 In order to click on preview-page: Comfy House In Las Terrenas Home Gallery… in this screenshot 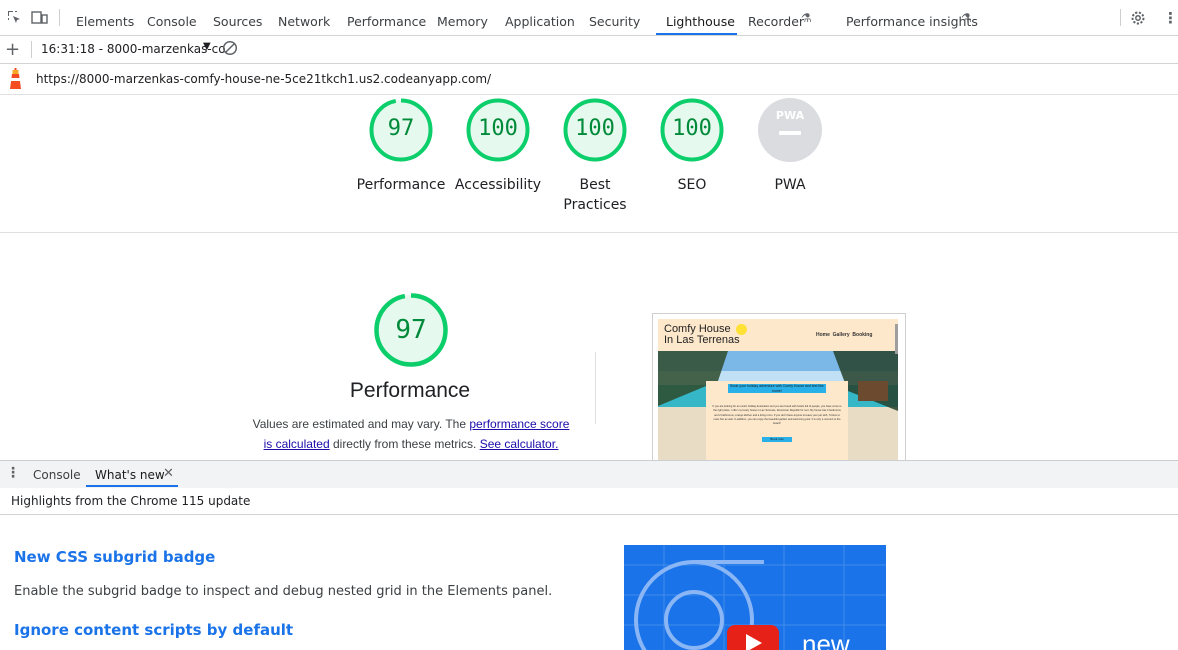, I will do `click(778, 389)`.